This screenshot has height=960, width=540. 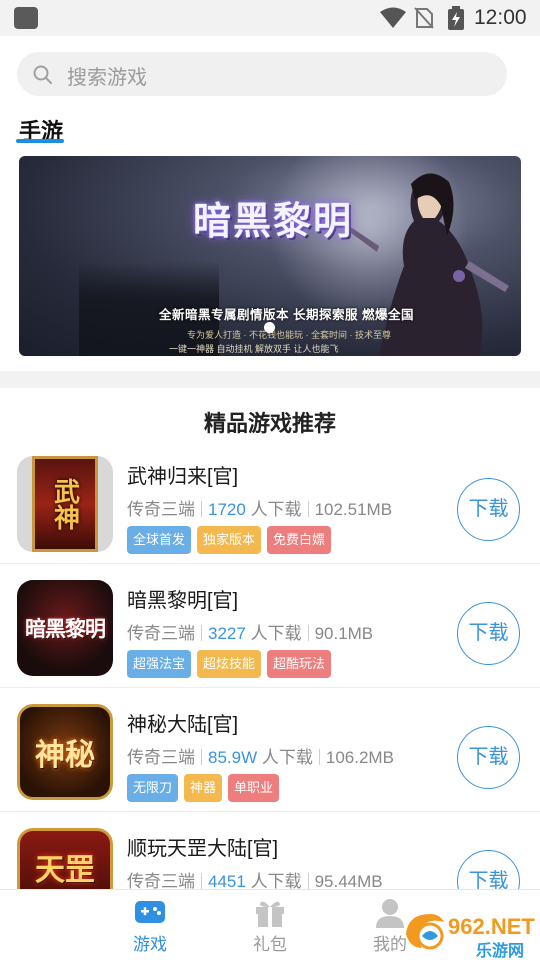 What do you see at coordinates (286, 315) in the screenshot?
I see `banner-subtitle: 全新暗黑专属剧情版本 长期探索服 燃爆全国` at bounding box center [286, 315].